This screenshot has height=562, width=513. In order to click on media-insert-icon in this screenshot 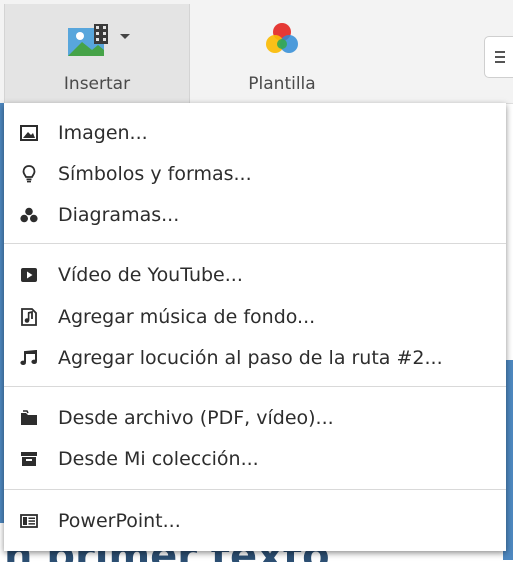, I will do `click(97, 42)`.